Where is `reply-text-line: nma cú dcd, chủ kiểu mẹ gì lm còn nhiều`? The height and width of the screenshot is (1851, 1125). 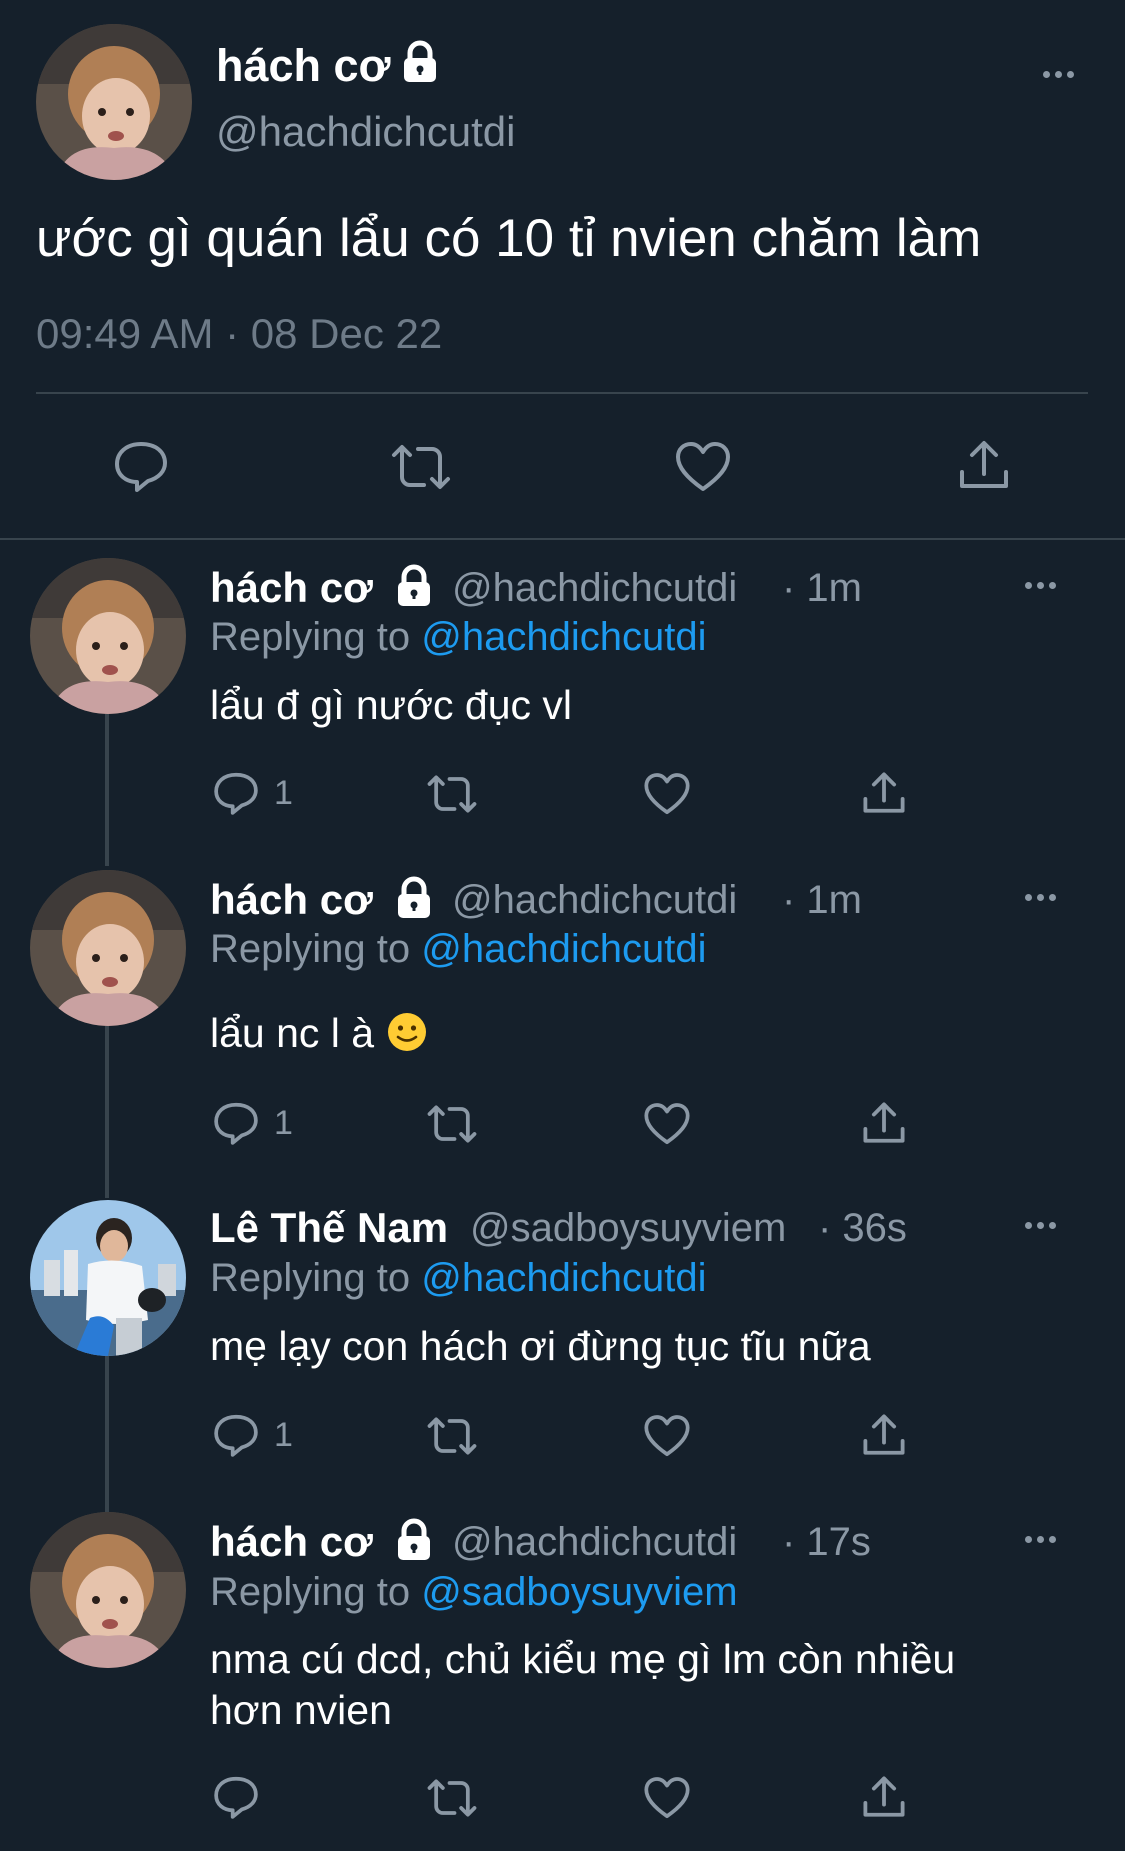 reply-text-line: nma cú dcd, chủ kiểu mẹ gì lm còn nhiều is located at coordinates (583, 1659).